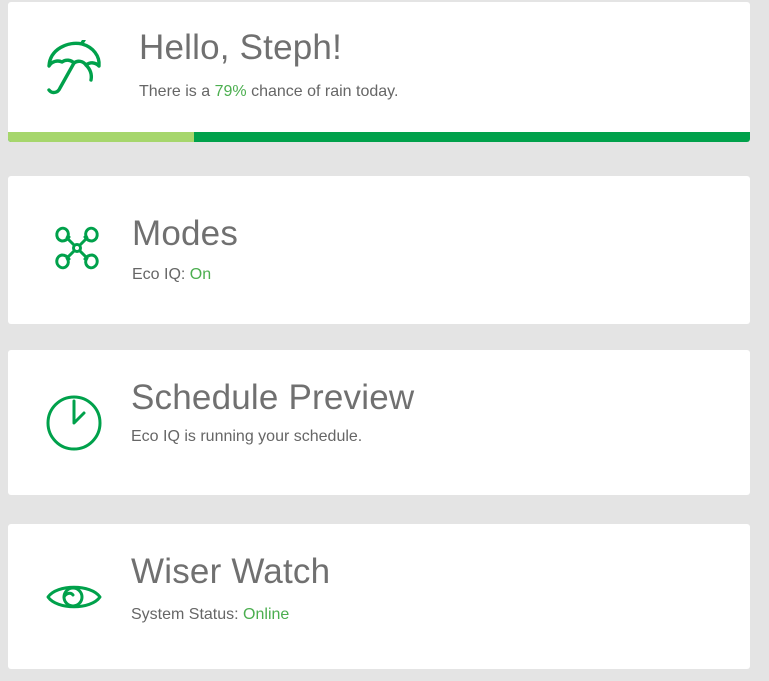 This screenshot has width=769, height=681. I want to click on rain-prefix: There is a, so click(177, 91).